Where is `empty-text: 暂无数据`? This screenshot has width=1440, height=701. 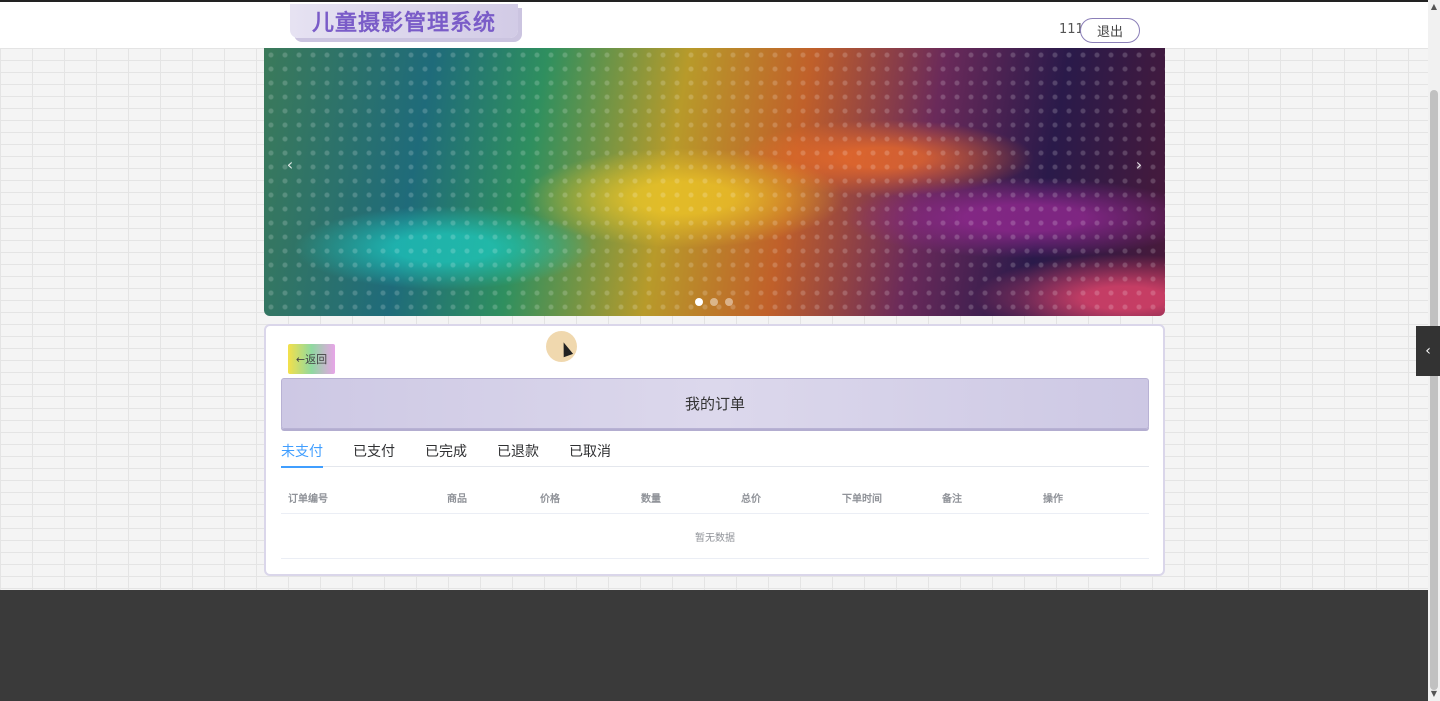 empty-text: 暂无数据 is located at coordinates (715, 538).